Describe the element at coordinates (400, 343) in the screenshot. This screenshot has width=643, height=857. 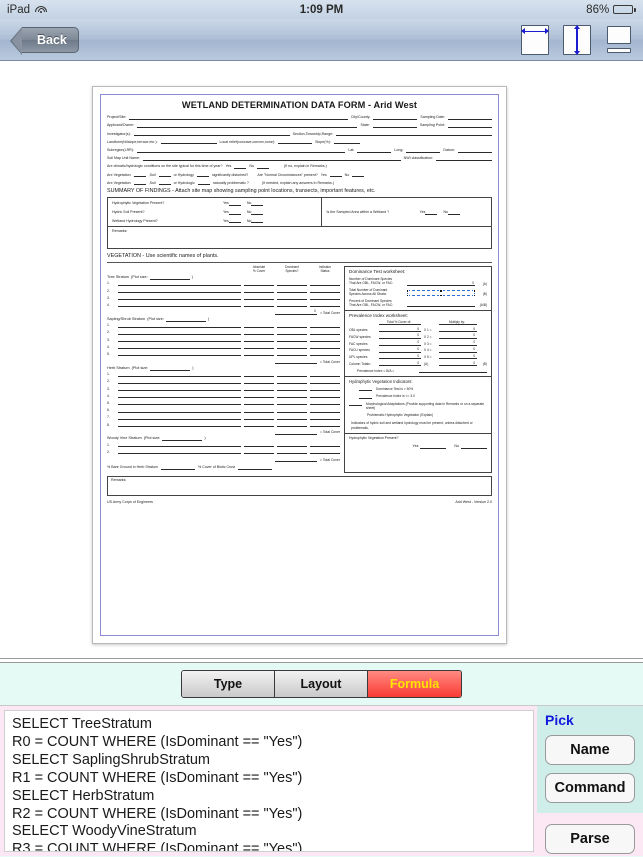
I see `fac-cover-field: 0` at that location.